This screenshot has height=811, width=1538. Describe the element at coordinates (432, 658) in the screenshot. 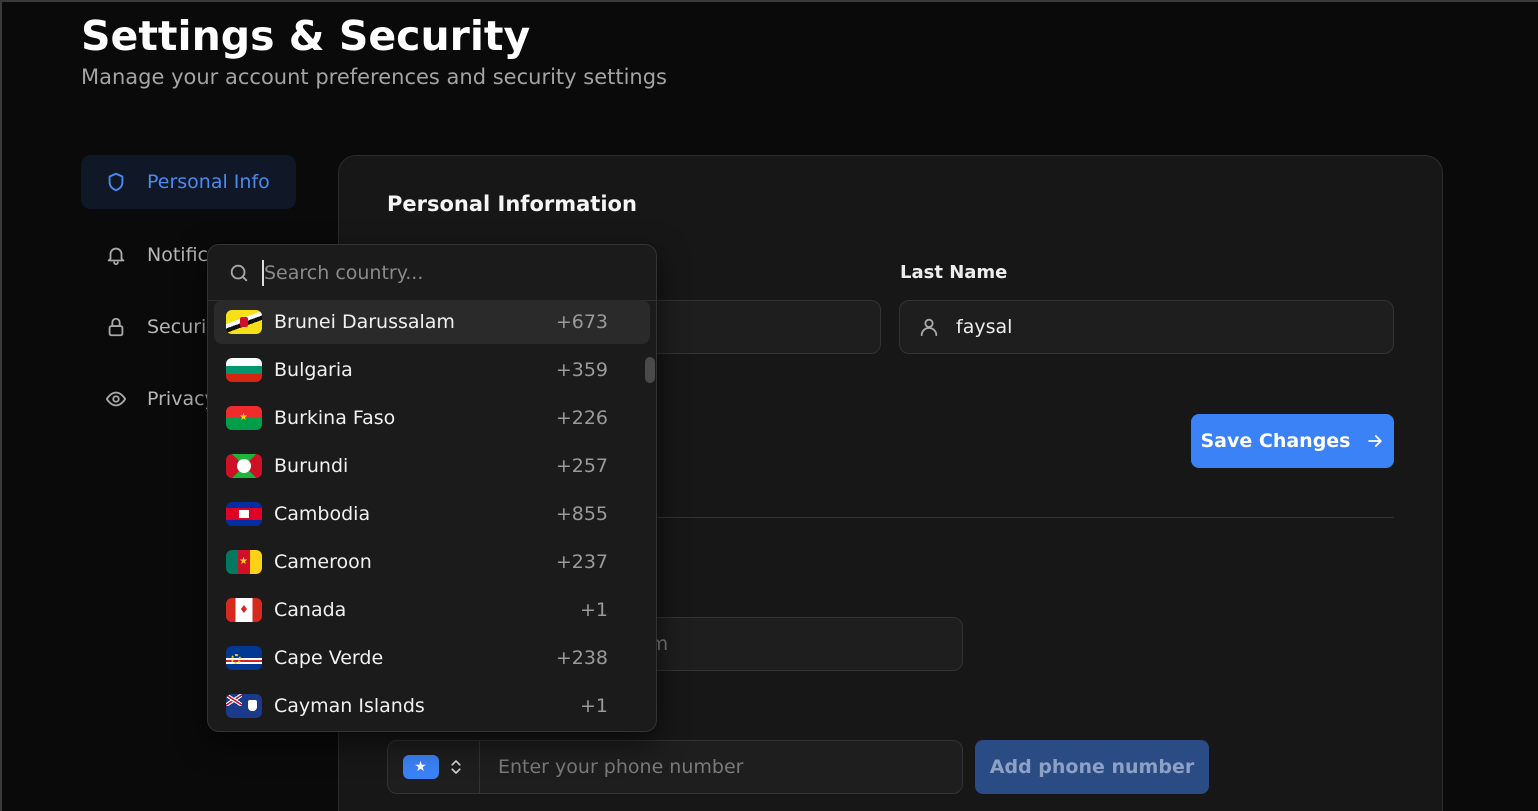

I see `country-option-cape-verde: Cape Verde +238` at that location.